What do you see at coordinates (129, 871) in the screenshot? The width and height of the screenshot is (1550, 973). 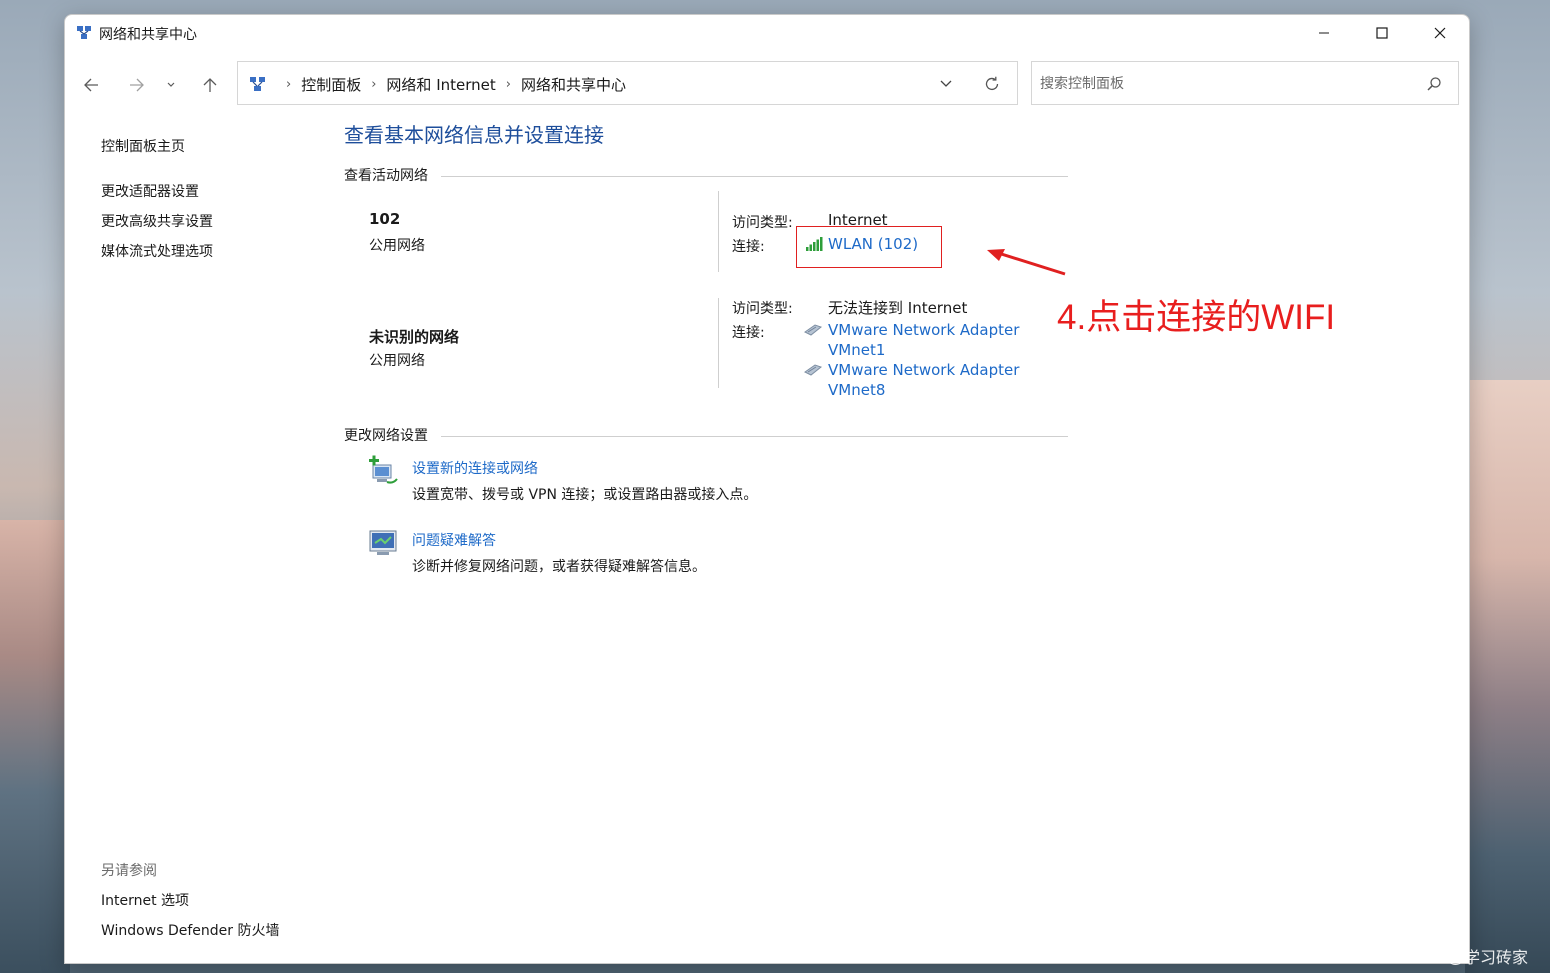 I see `see-also-label: 另请参阅` at bounding box center [129, 871].